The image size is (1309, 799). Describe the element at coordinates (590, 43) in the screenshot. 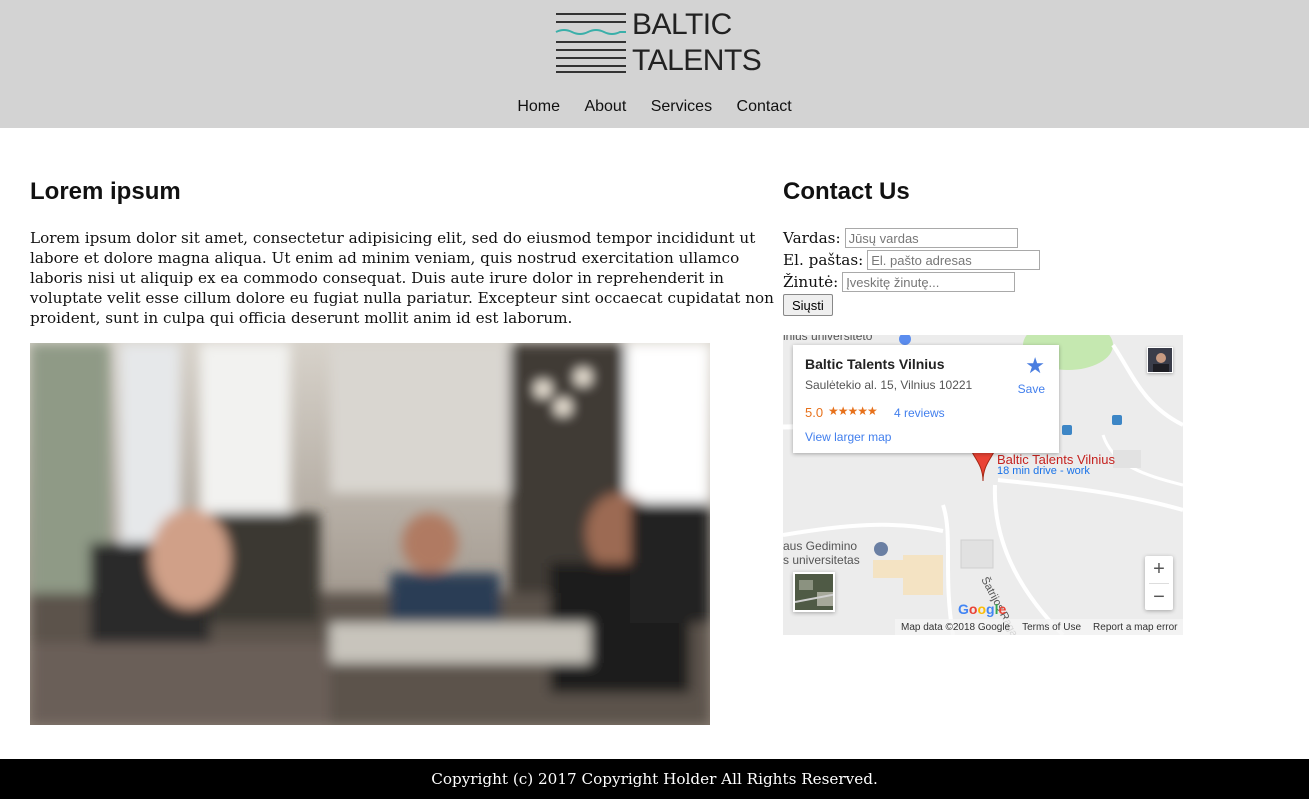

I see `waves-logo-icon` at that location.